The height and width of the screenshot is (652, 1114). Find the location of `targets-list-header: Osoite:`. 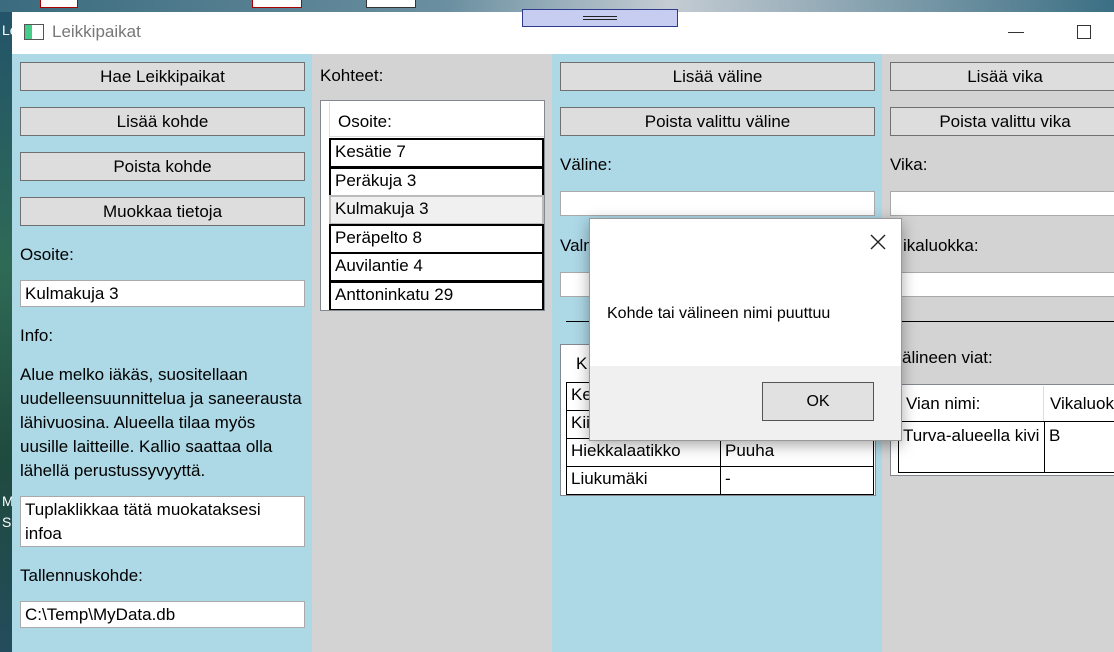

targets-list-header: Osoite: is located at coordinates (437, 119).